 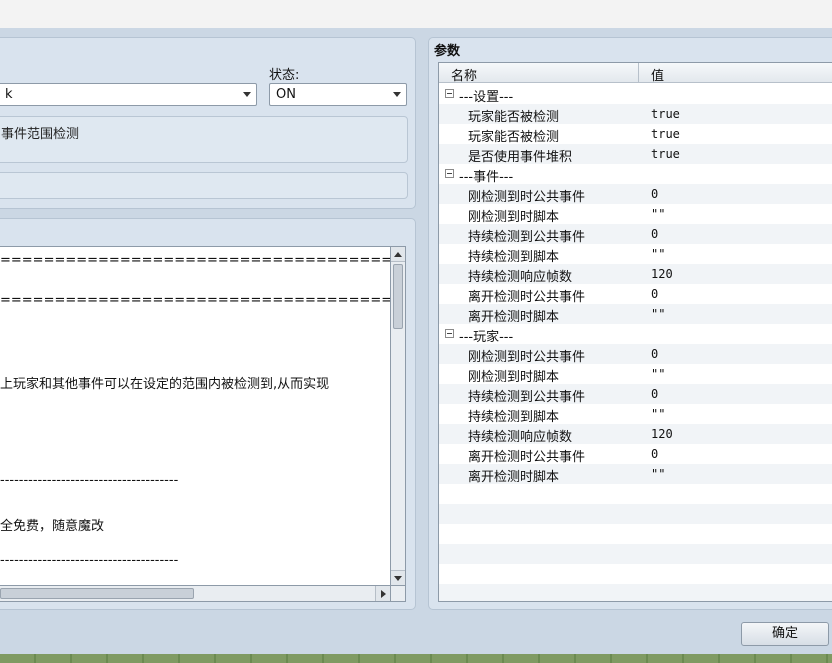 I want to click on param-group-name: ---设置---, so click(x=486, y=97).